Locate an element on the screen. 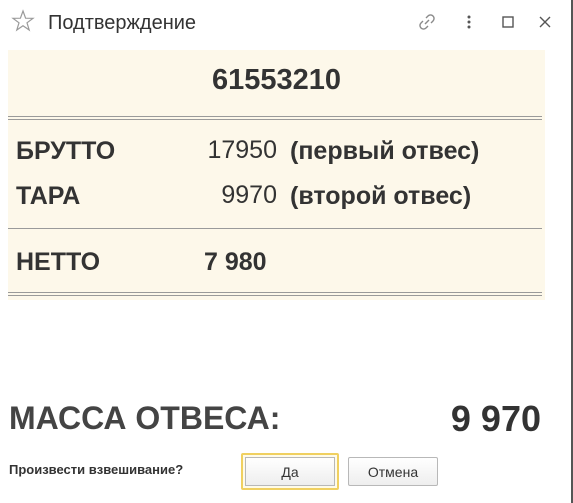 The height and width of the screenshot is (503, 573). tare-note: (второй отвес) is located at coordinates (381, 196).